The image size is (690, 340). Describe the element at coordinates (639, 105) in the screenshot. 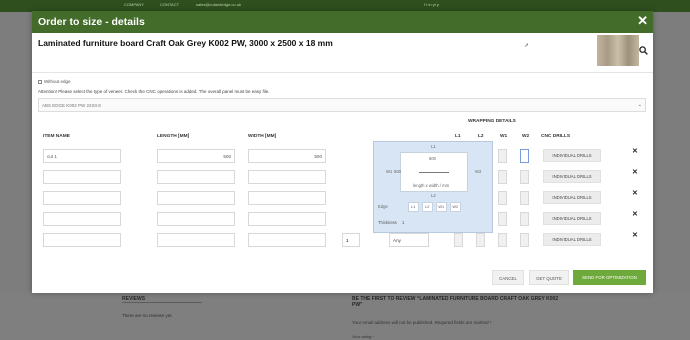

I see `chevron-down-icon: ⌄` at that location.